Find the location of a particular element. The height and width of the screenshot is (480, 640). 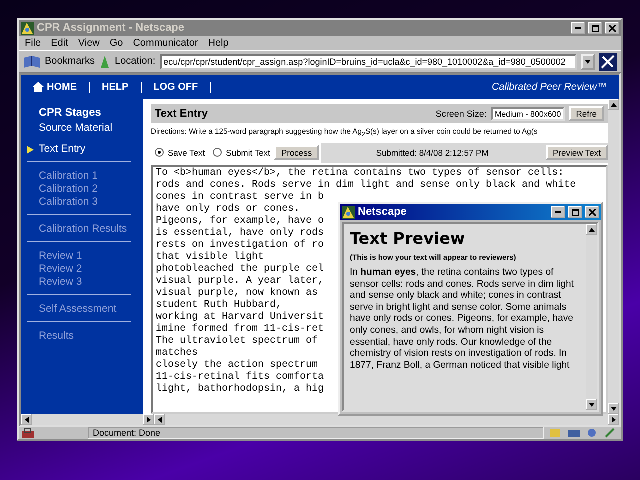

process-button: Process is located at coordinates (297, 152).